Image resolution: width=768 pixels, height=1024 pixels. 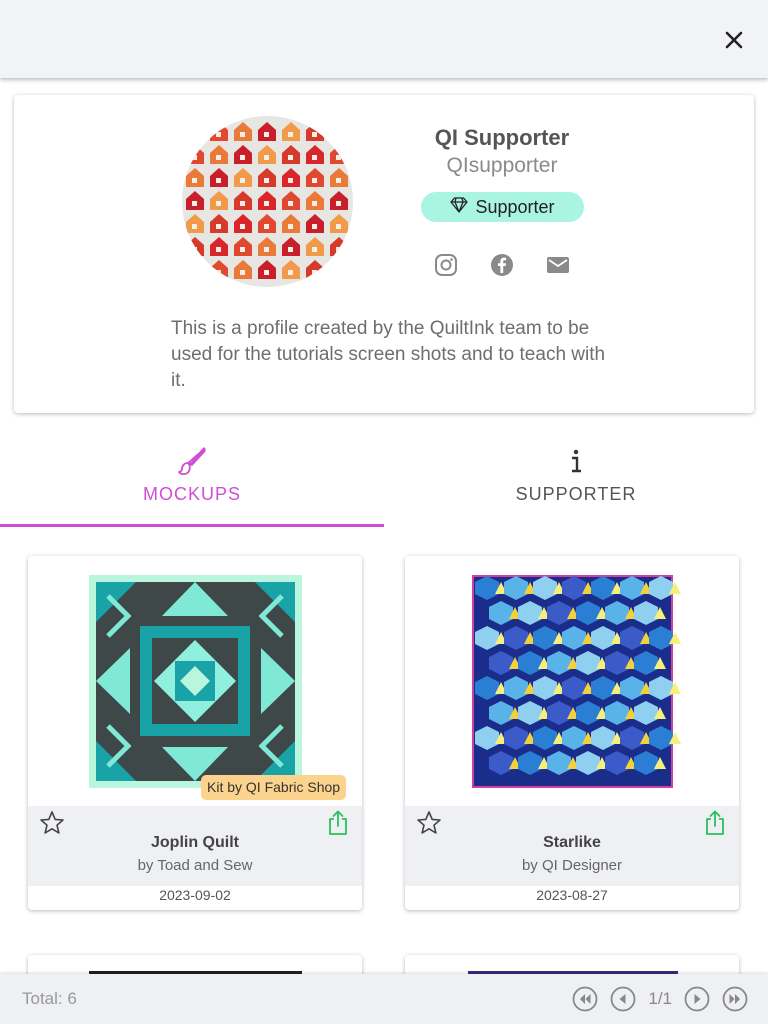 I want to click on profile-tabs: MOCKUPS SUPPORTER, so click(x=384, y=484).